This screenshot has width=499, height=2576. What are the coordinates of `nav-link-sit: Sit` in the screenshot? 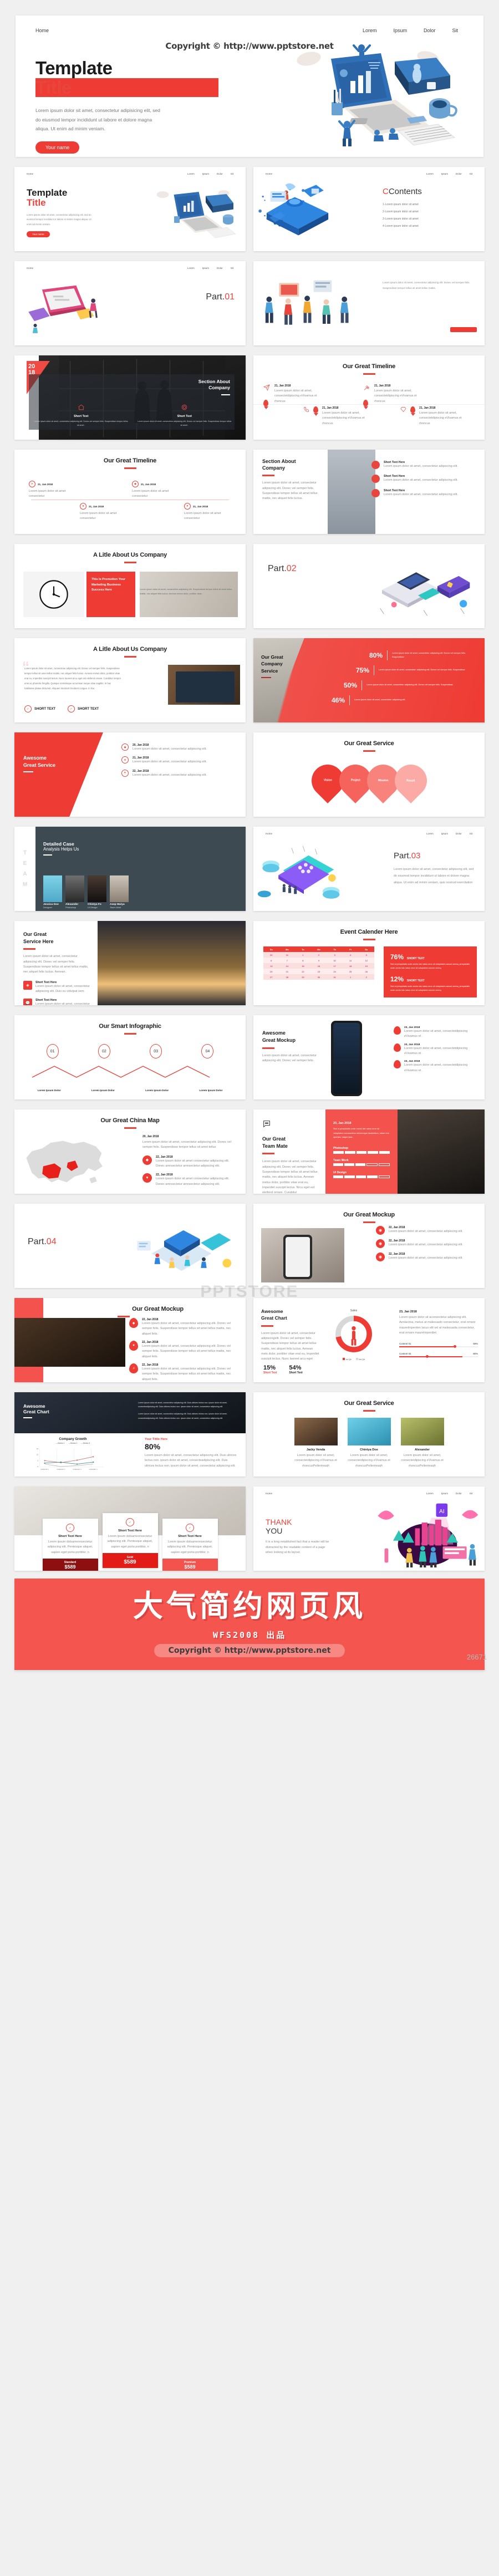 It's located at (455, 30).